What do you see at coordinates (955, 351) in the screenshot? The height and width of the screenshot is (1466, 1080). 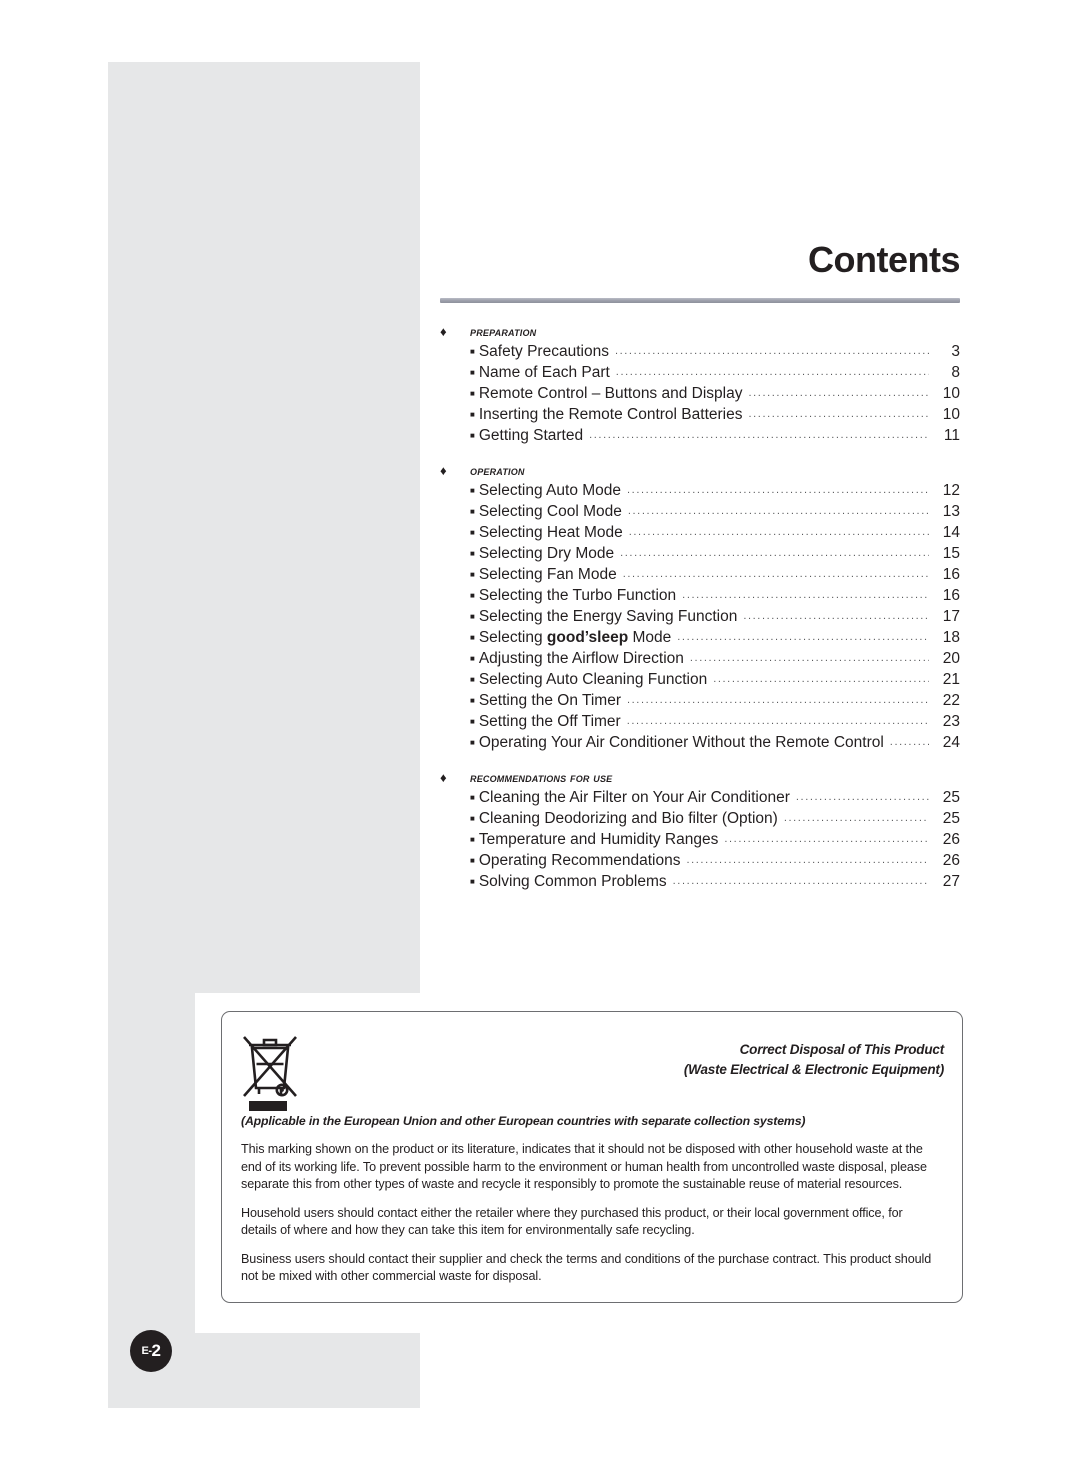 I see `toc-entry-page-number: 3` at bounding box center [955, 351].